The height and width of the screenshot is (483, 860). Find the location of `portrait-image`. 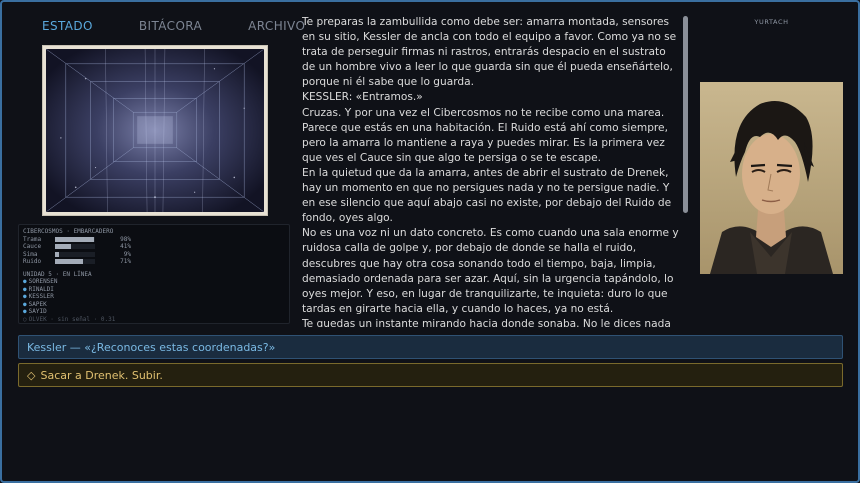

portrait-image is located at coordinates (771, 178).